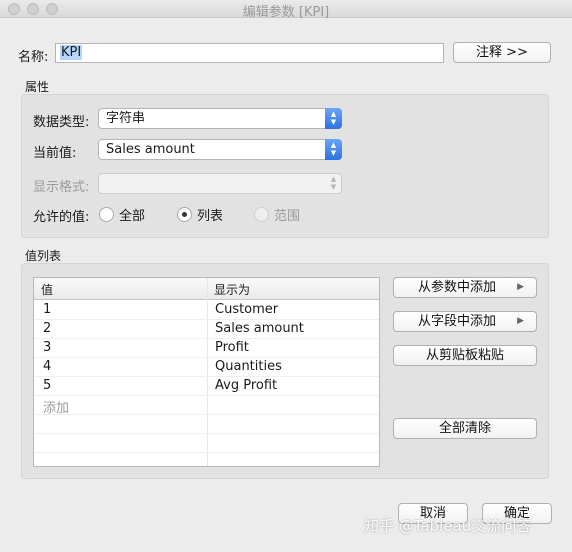 The image size is (572, 552). What do you see at coordinates (206, 348) in the screenshot?
I see `table-row: 3 Profit` at bounding box center [206, 348].